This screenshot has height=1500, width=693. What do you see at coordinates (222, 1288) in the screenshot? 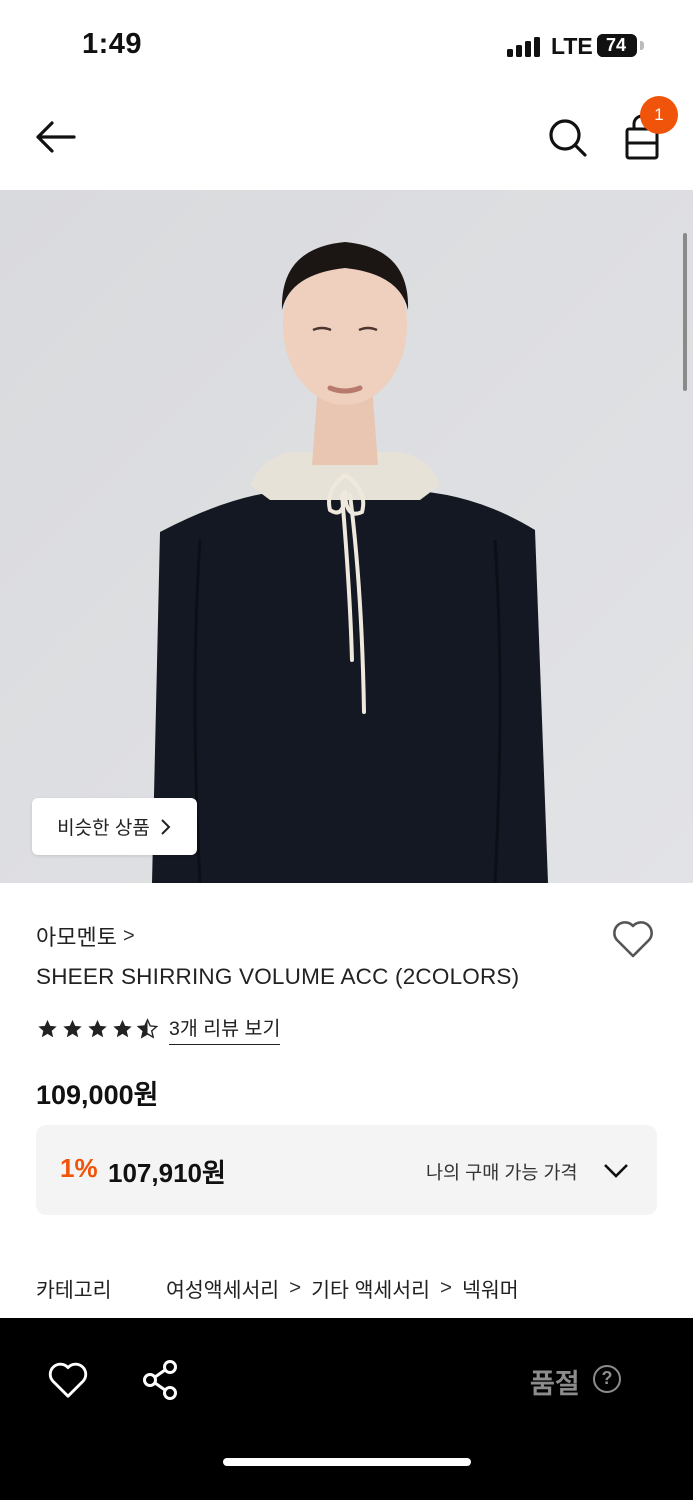
I see `category-link: 여성액세서리` at bounding box center [222, 1288].